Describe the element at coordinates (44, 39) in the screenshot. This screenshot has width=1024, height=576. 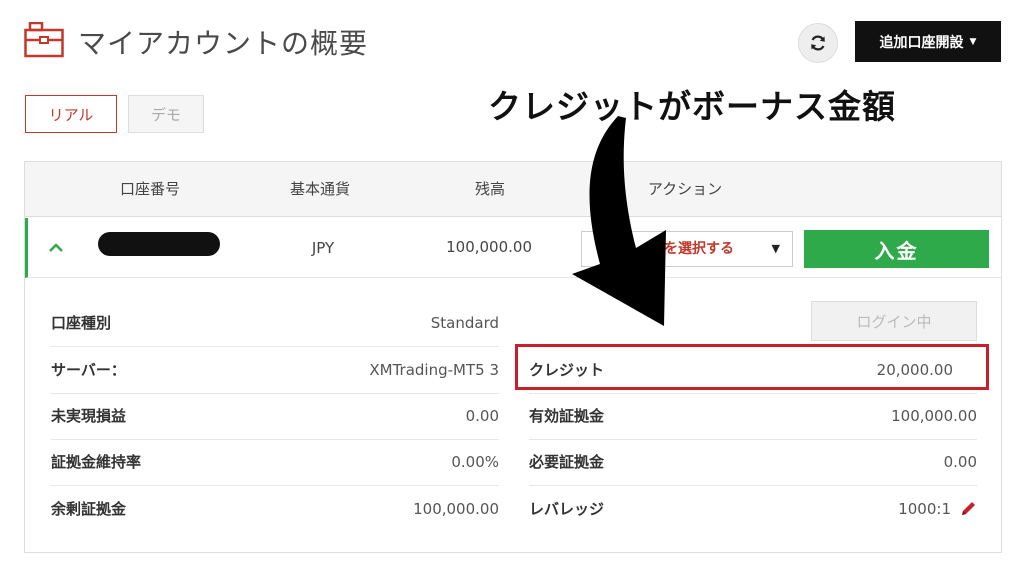
I see `briefcase-icon` at that location.